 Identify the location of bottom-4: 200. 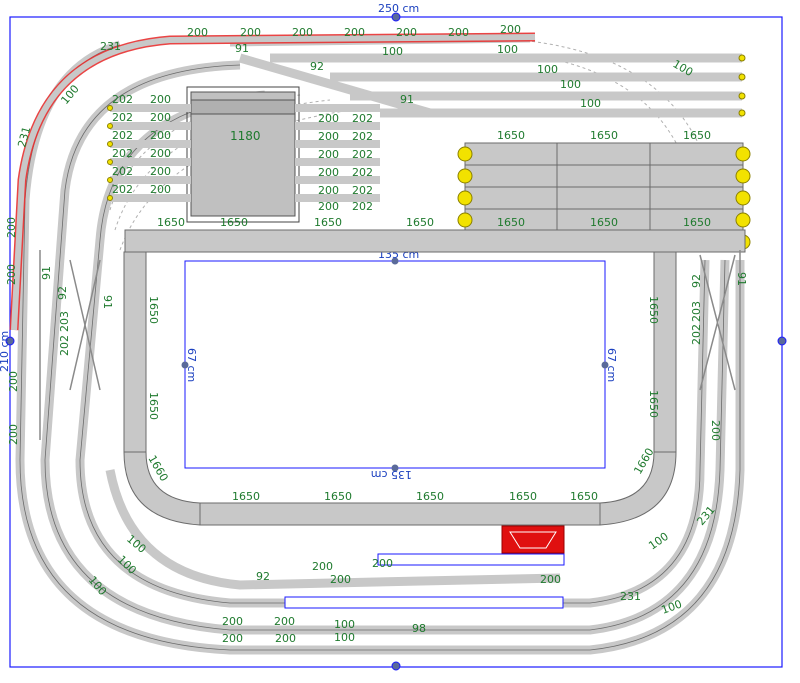
(285, 638).